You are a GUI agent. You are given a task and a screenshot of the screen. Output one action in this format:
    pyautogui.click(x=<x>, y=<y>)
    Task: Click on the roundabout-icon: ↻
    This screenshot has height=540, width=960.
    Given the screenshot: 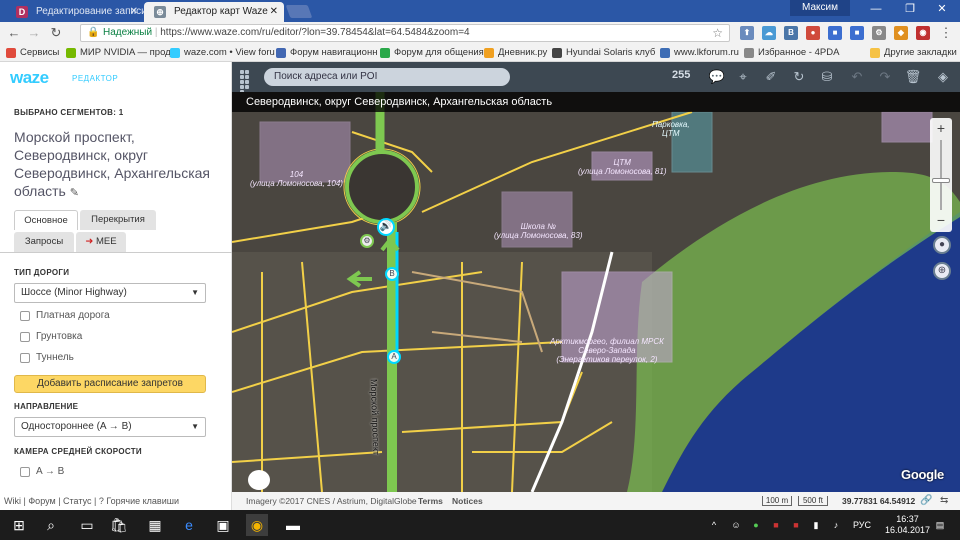 What is the action you would take?
    pyautogui.click(x=799, y=77)
    